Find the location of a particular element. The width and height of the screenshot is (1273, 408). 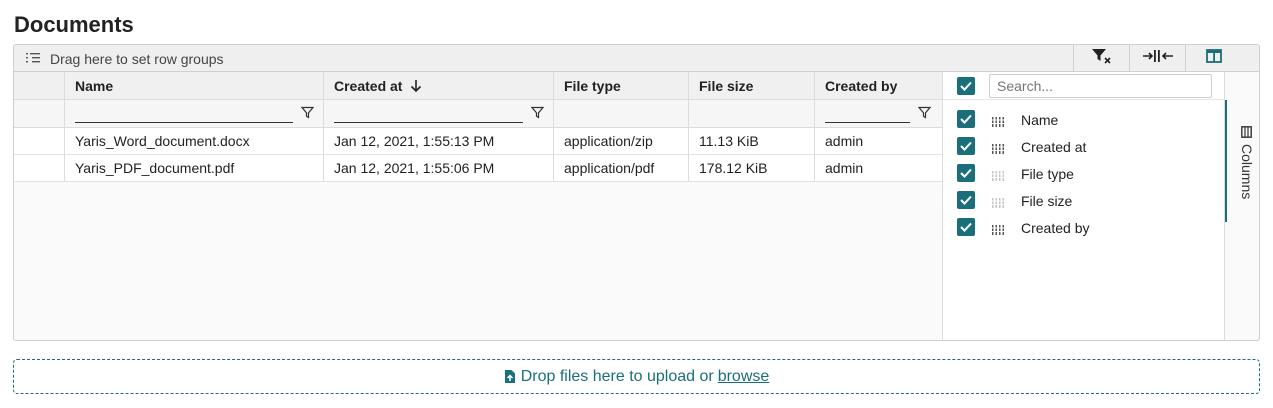

column-item-created-by: Created by is located at coordinates (1083, 227).